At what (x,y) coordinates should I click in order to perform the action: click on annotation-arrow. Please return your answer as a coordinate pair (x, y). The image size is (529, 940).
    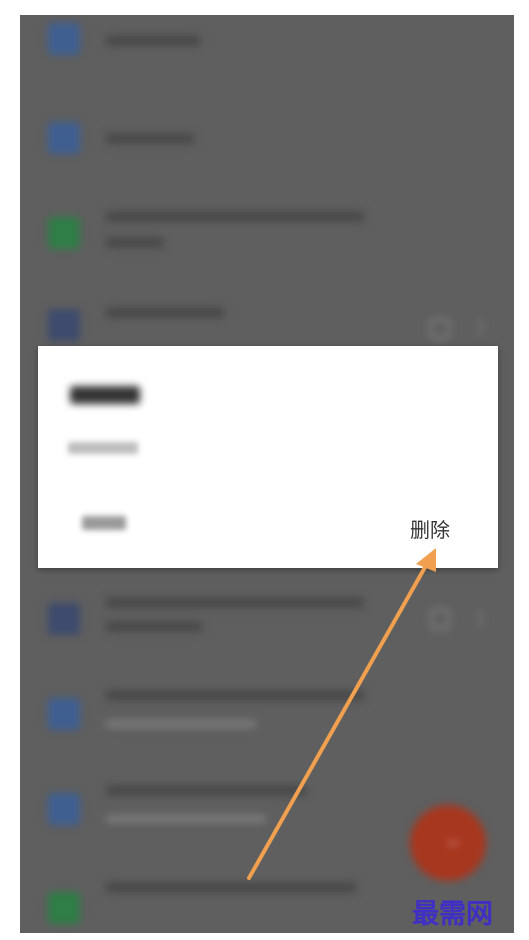
    Looking at the image, I should click on (341, 714).